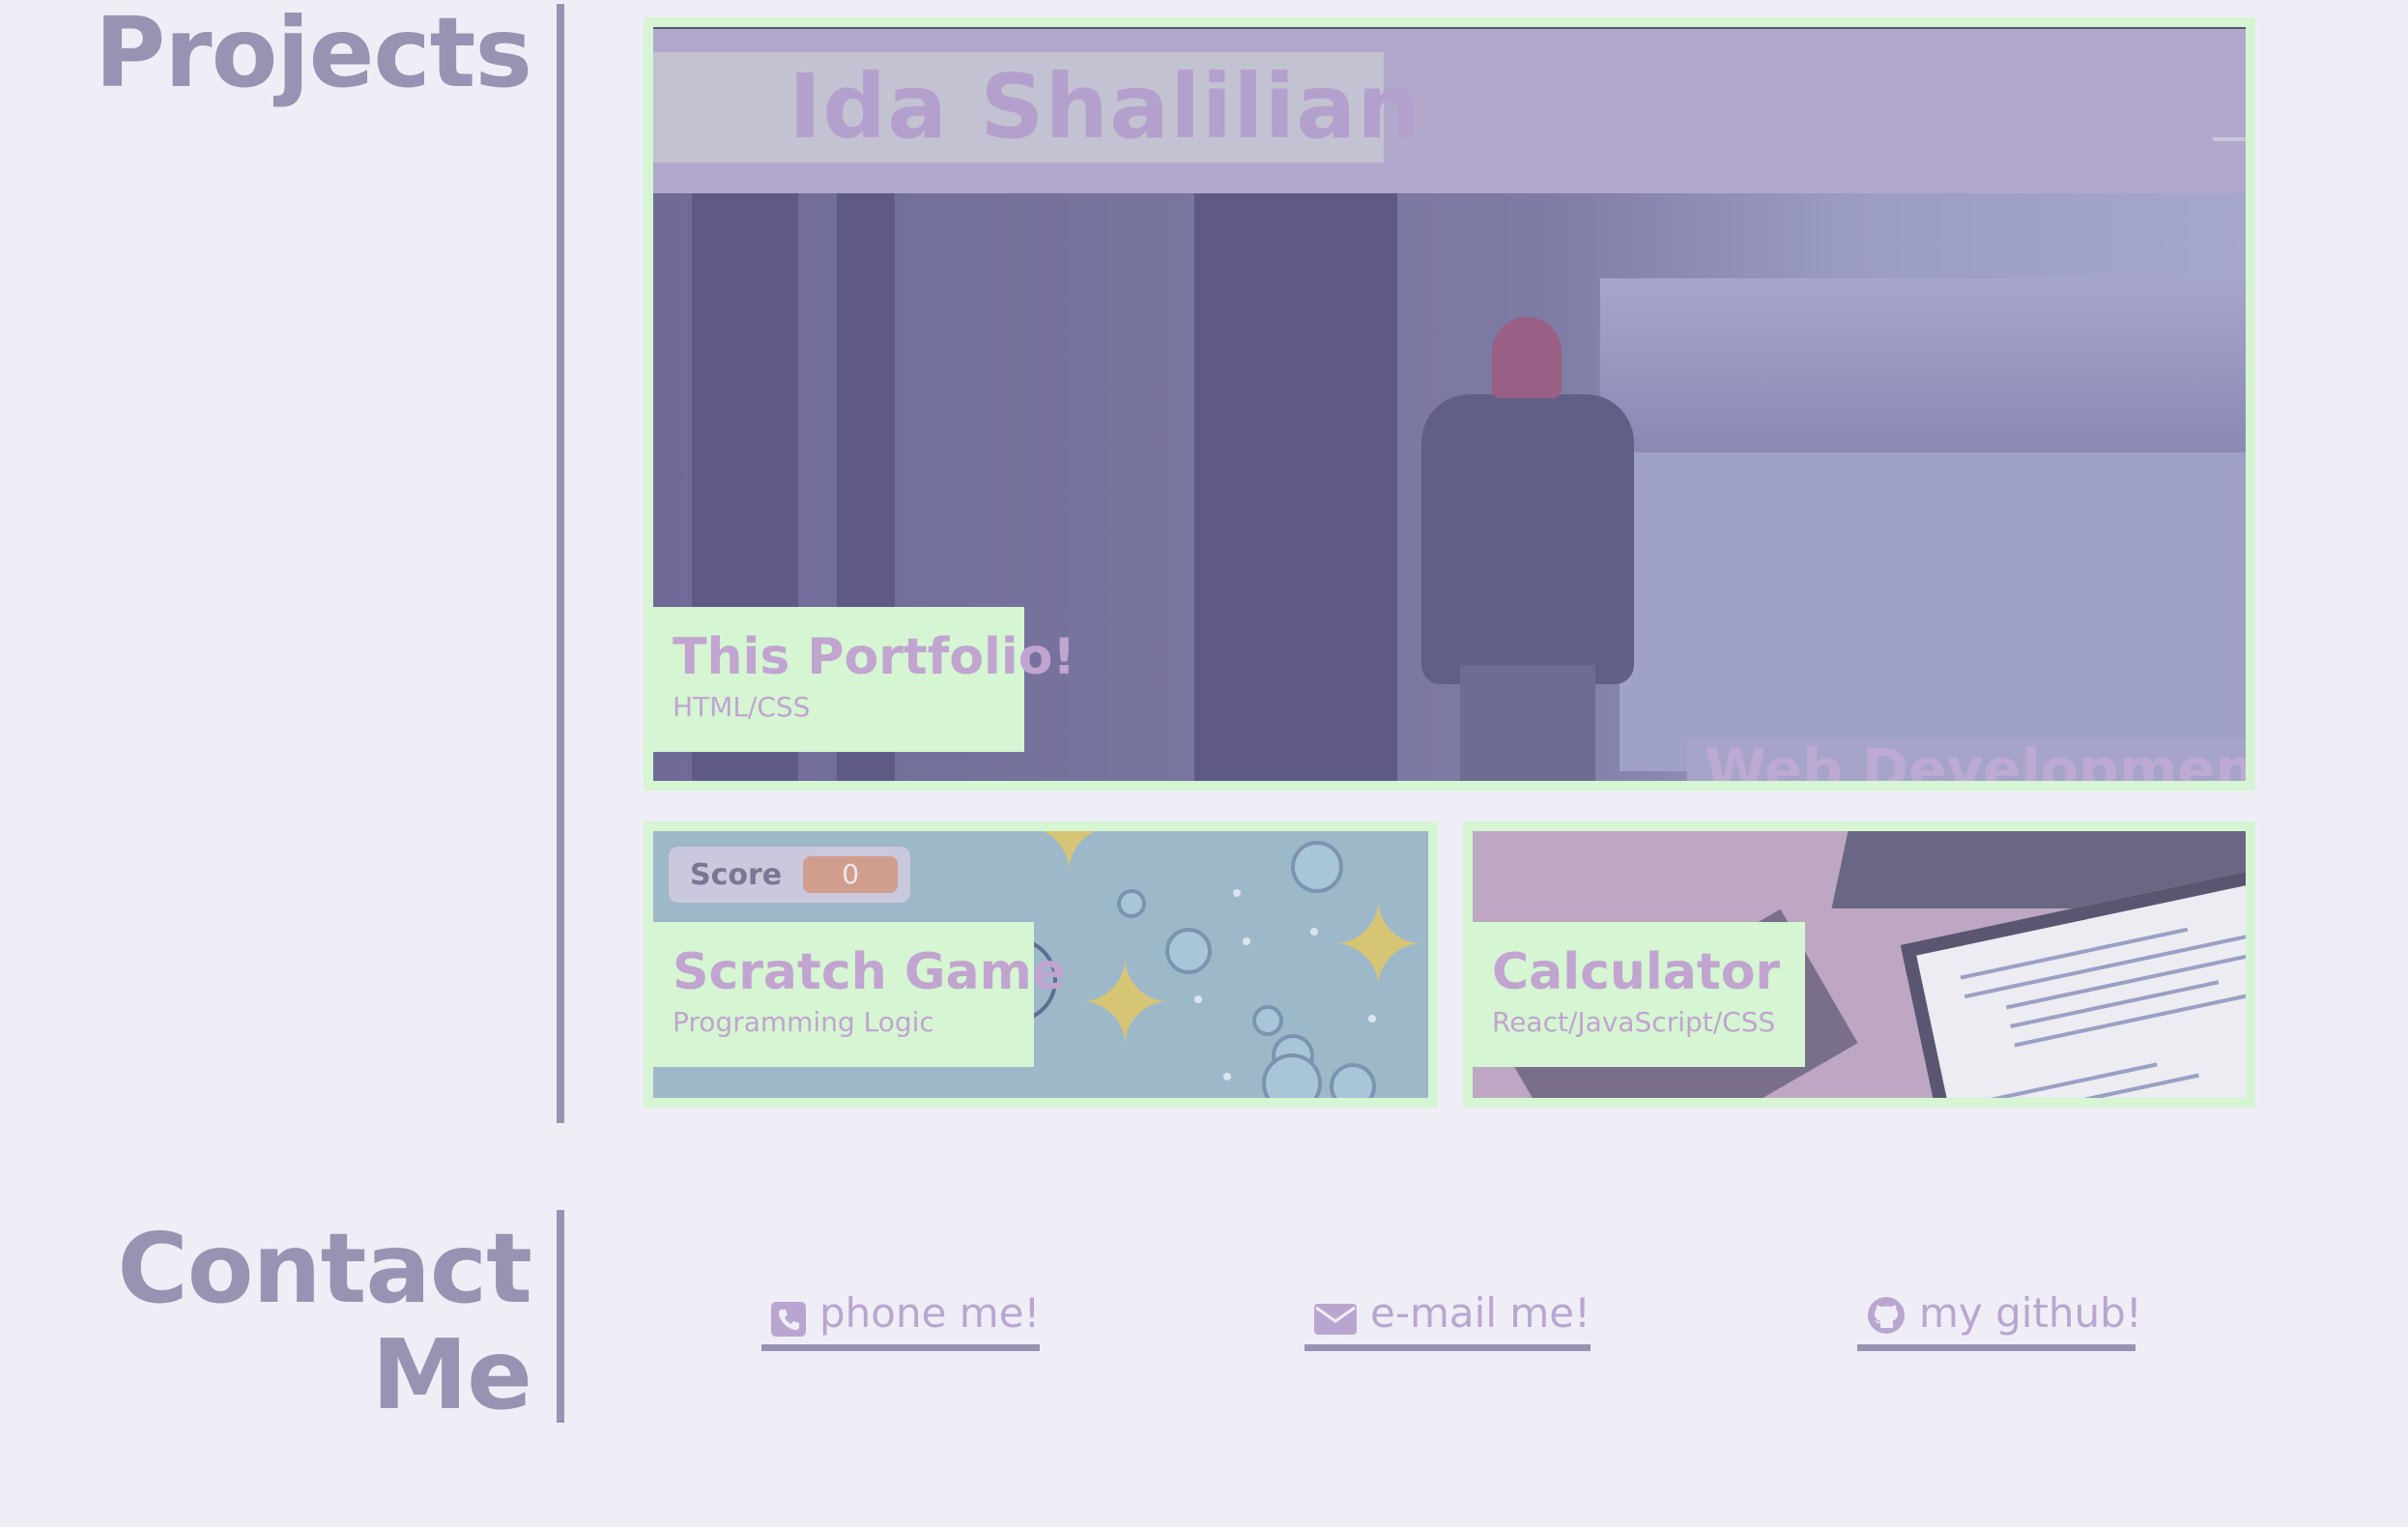 This screenshot has width=2408, height=1527. What do you see at coordinates (1449, 110) in the screenshot?
I see `portfolio-preview-header: Ida Shalilian` at bounding box center [1449, 110].